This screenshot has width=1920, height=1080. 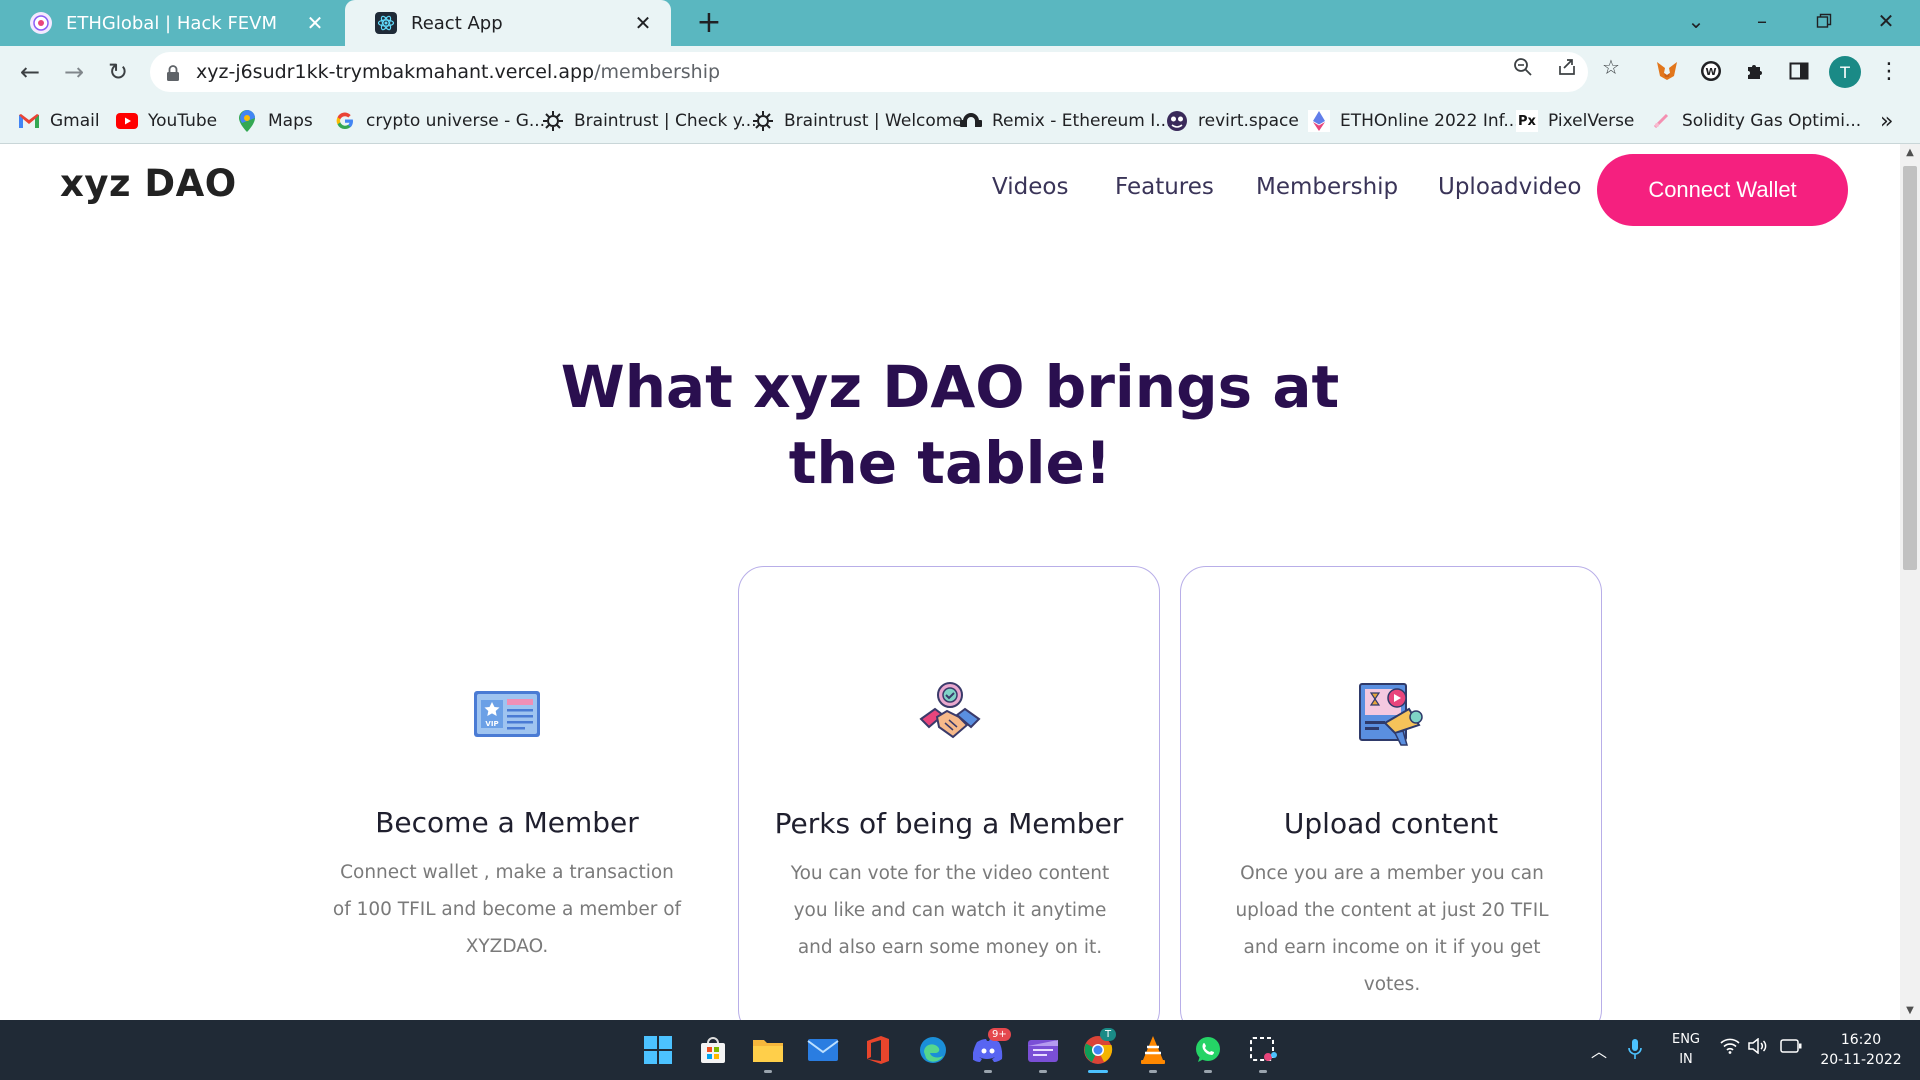 I want to click on battery-icon, so click(x=1791, y=1047).